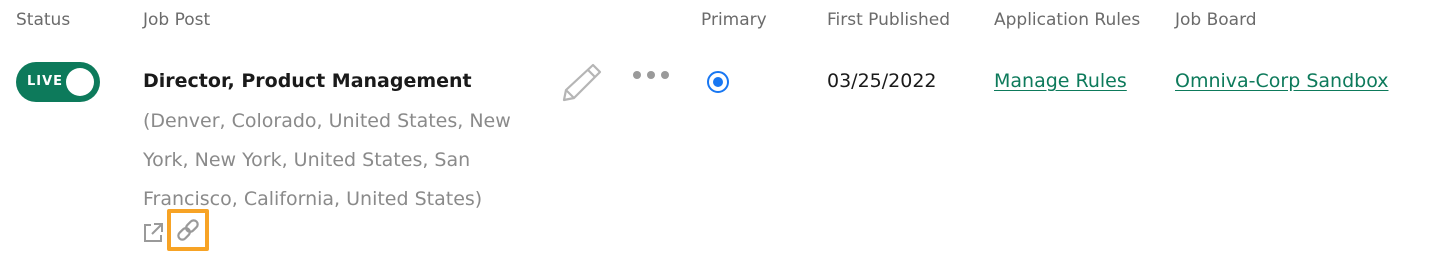  I want to click on primary-radio-dot, so click(718, 82).